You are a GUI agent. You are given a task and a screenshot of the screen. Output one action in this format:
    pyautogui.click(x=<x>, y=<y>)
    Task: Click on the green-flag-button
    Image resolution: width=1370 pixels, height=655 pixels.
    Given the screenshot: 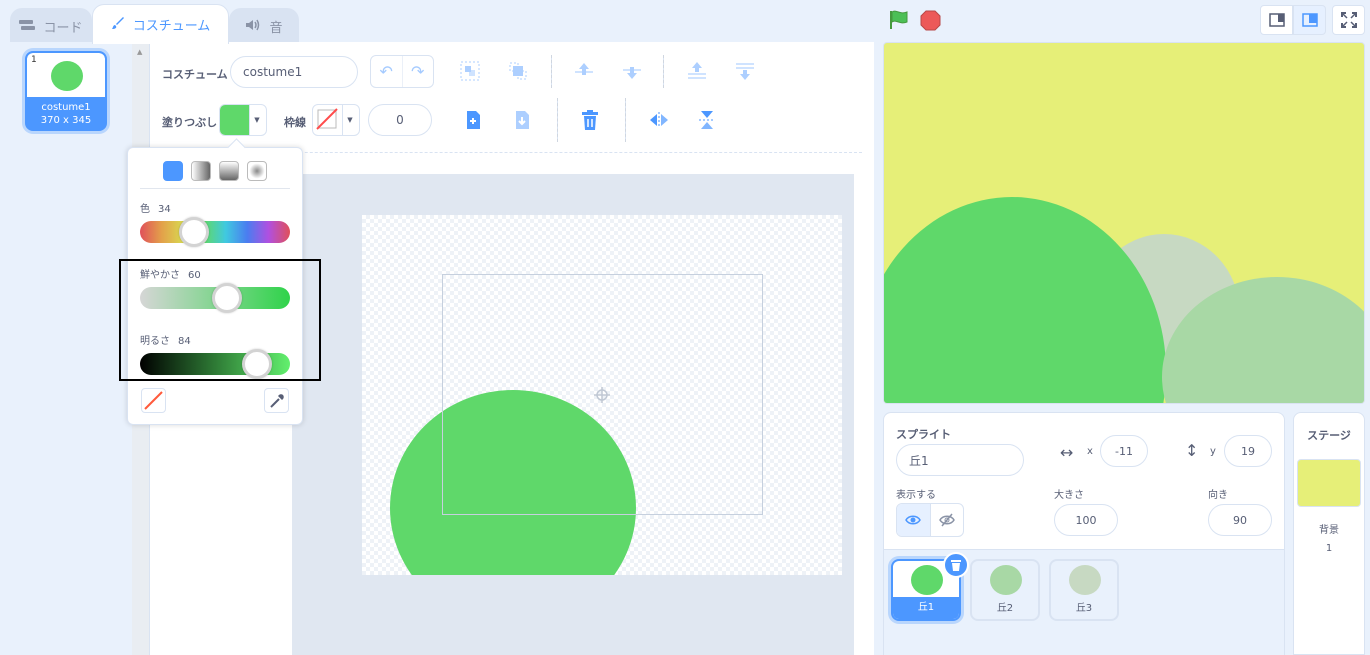 What is the action you would take?
    pyautogui.click(x=899, y=20)
    